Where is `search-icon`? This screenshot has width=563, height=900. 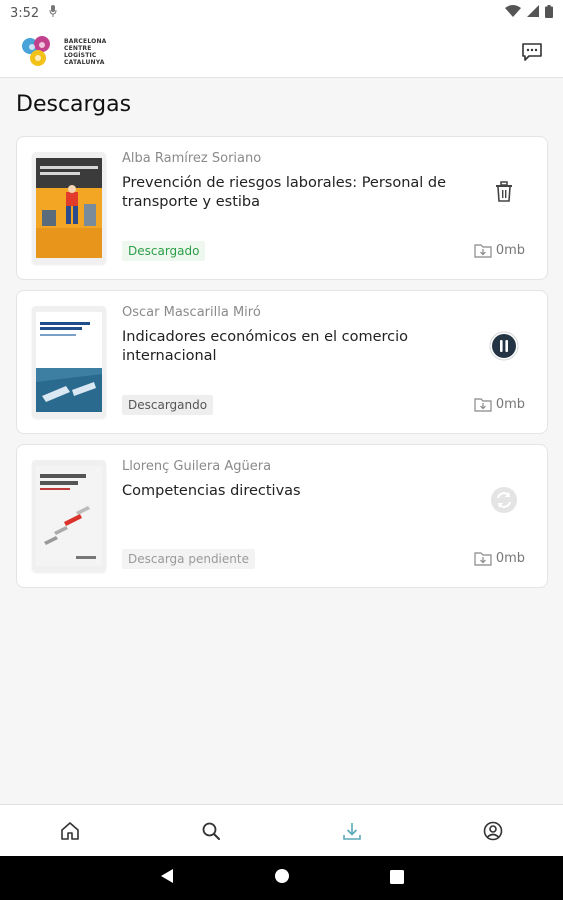
search-icon is located at coordinates (211, 831).